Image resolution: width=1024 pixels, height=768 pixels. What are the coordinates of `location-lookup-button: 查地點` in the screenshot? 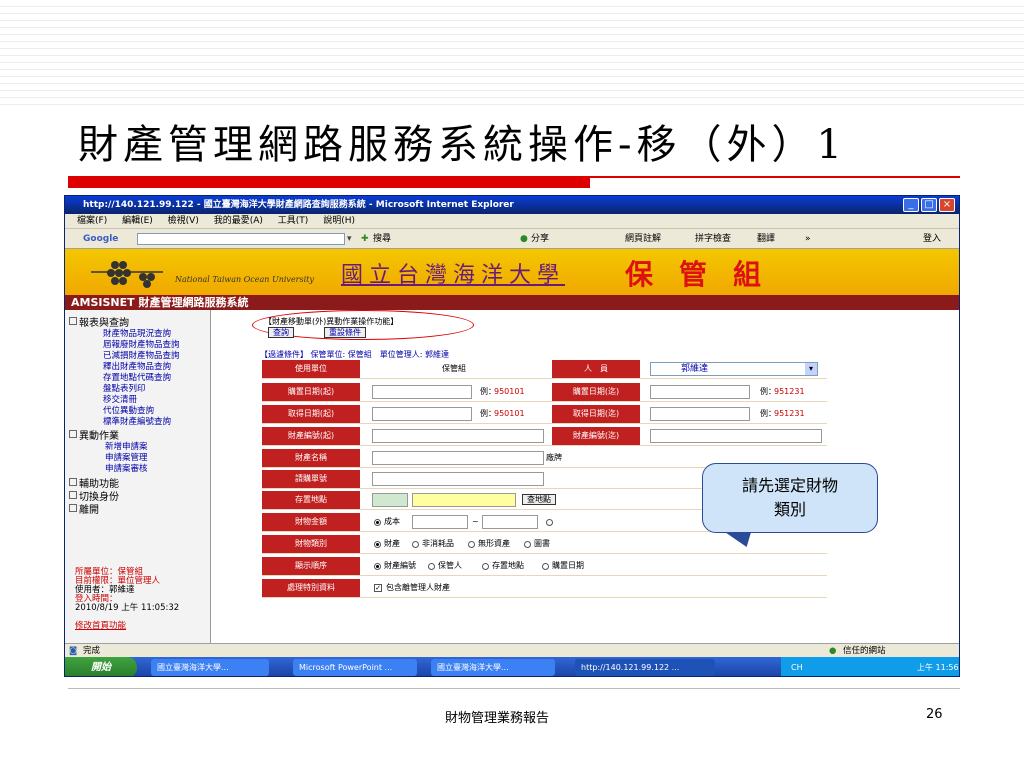 It's located at (539, 499).